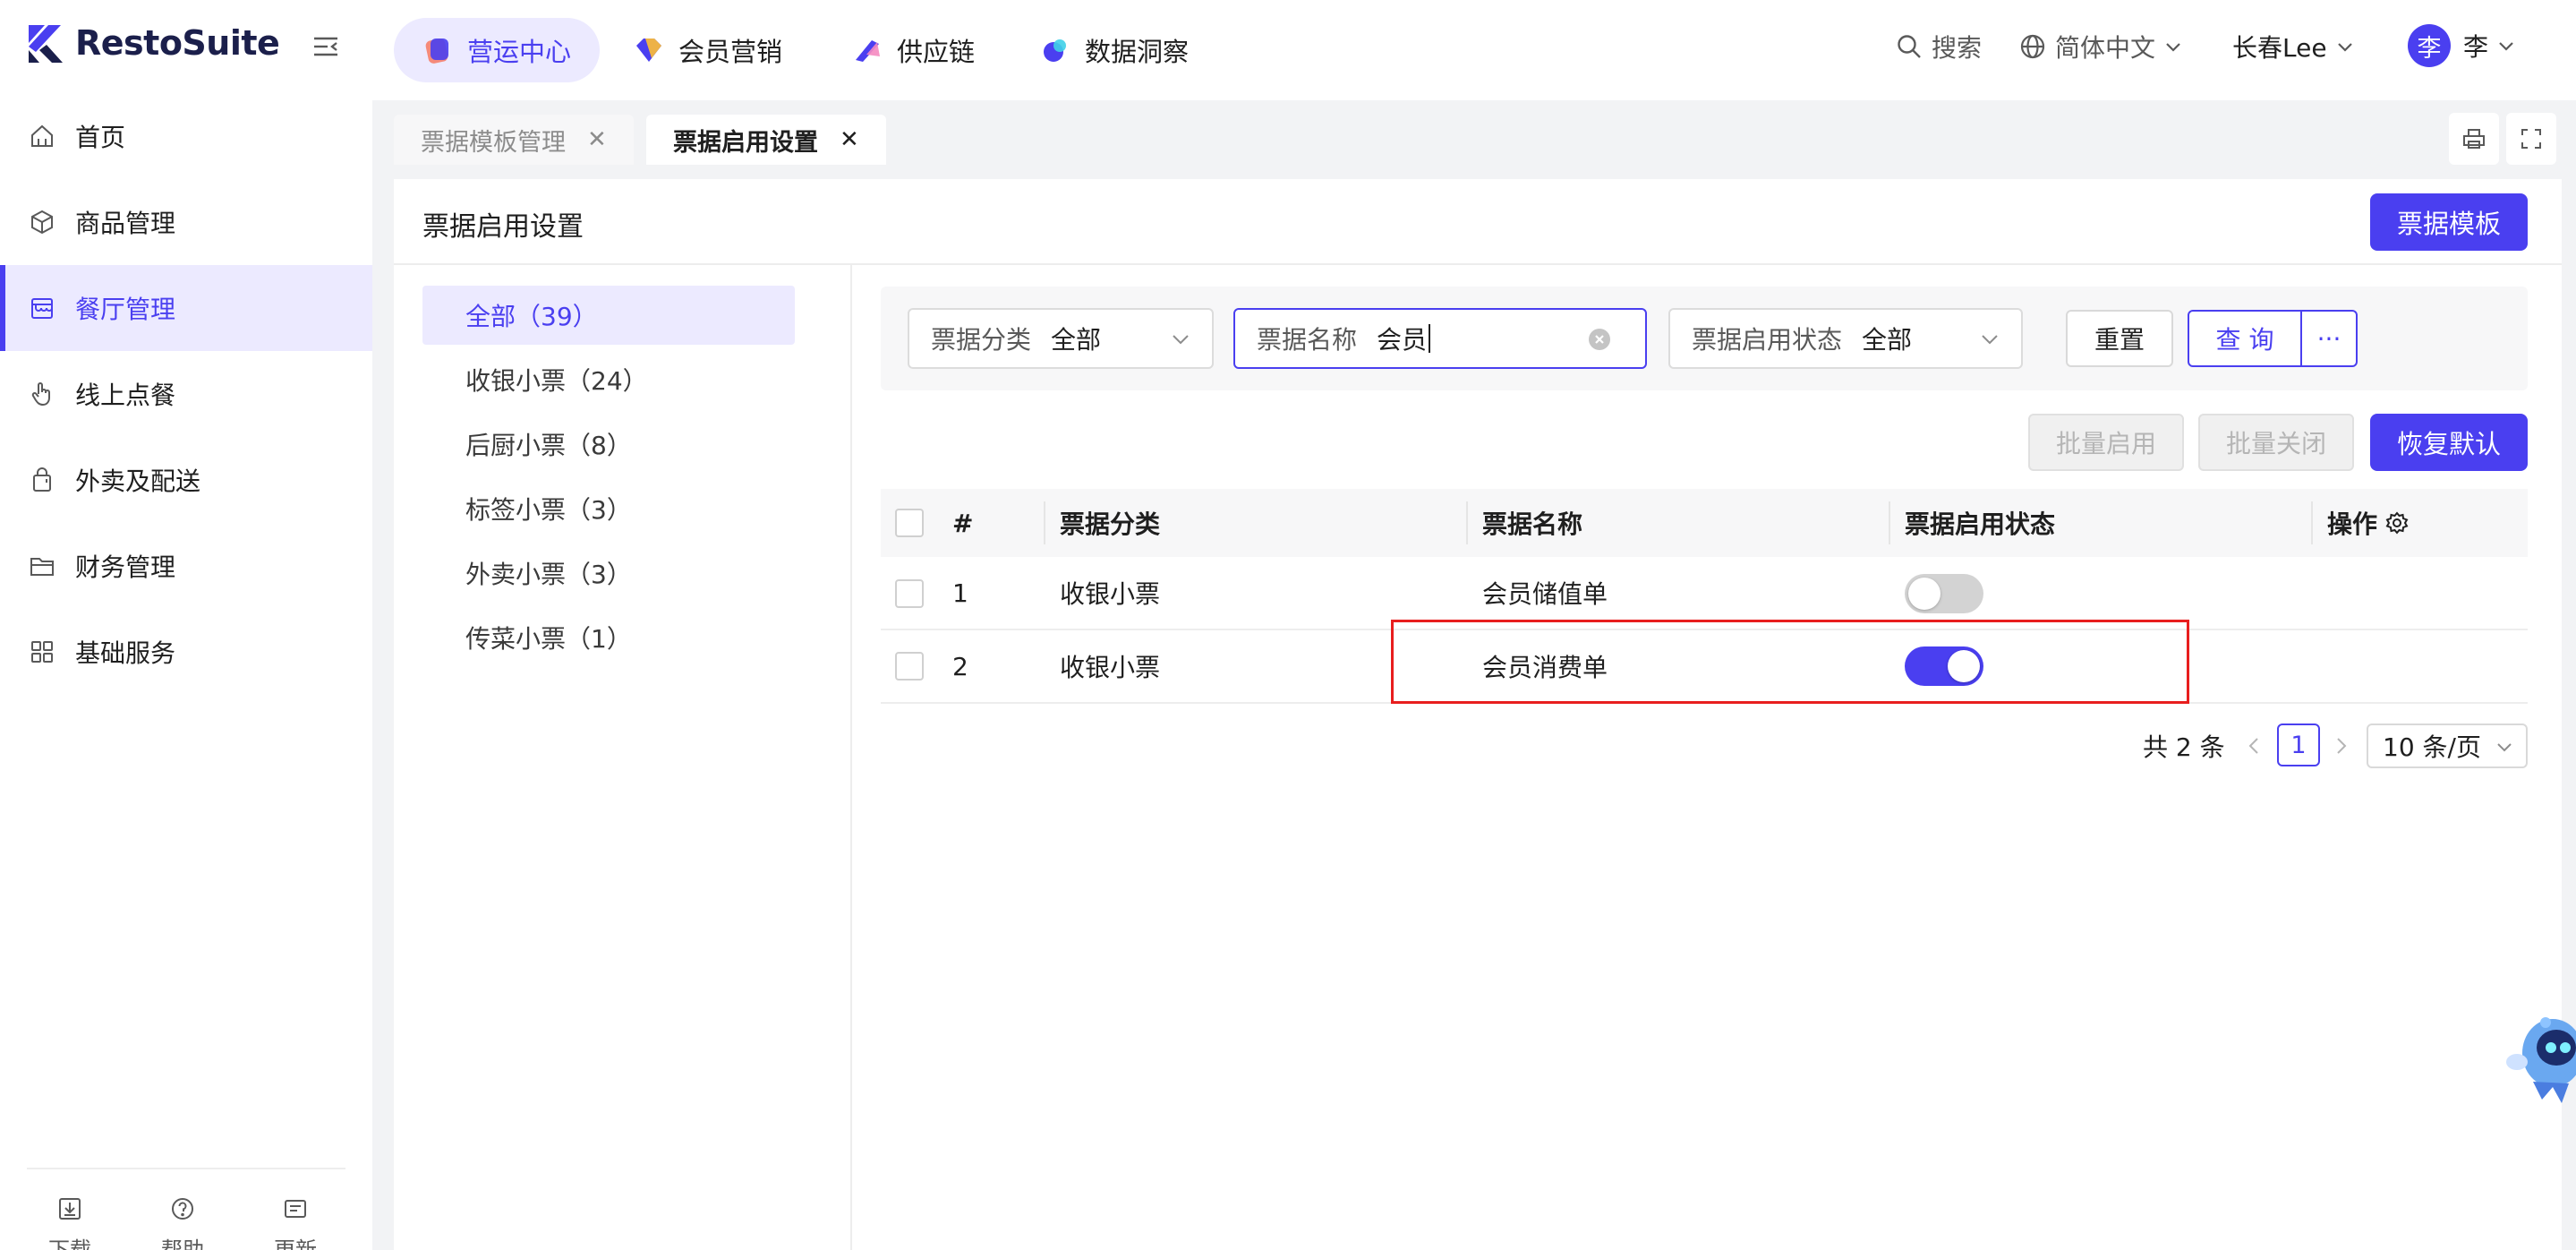 The height and width of the screenshot is (1250, 2576). What do you see at coordinates (186, 394) in the screenshot?
I see `sidebar-item-online-ordering: 线上点餐` at bounding box center [186, 394].